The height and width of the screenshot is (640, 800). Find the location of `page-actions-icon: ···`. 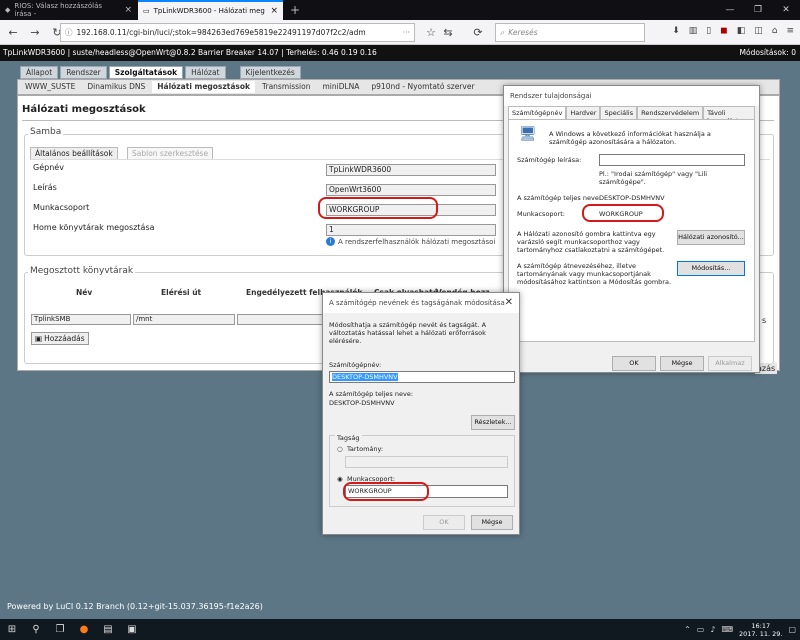

page-actions-icon: ··· is located at coordinates (406, 32).